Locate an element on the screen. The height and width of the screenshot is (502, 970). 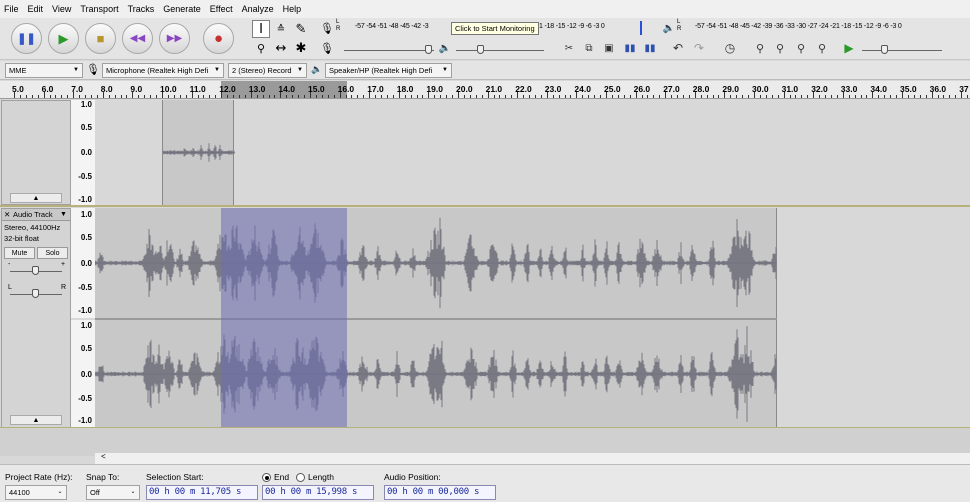
record-meter-button: 🎙 is located at coordinates (327, 28).